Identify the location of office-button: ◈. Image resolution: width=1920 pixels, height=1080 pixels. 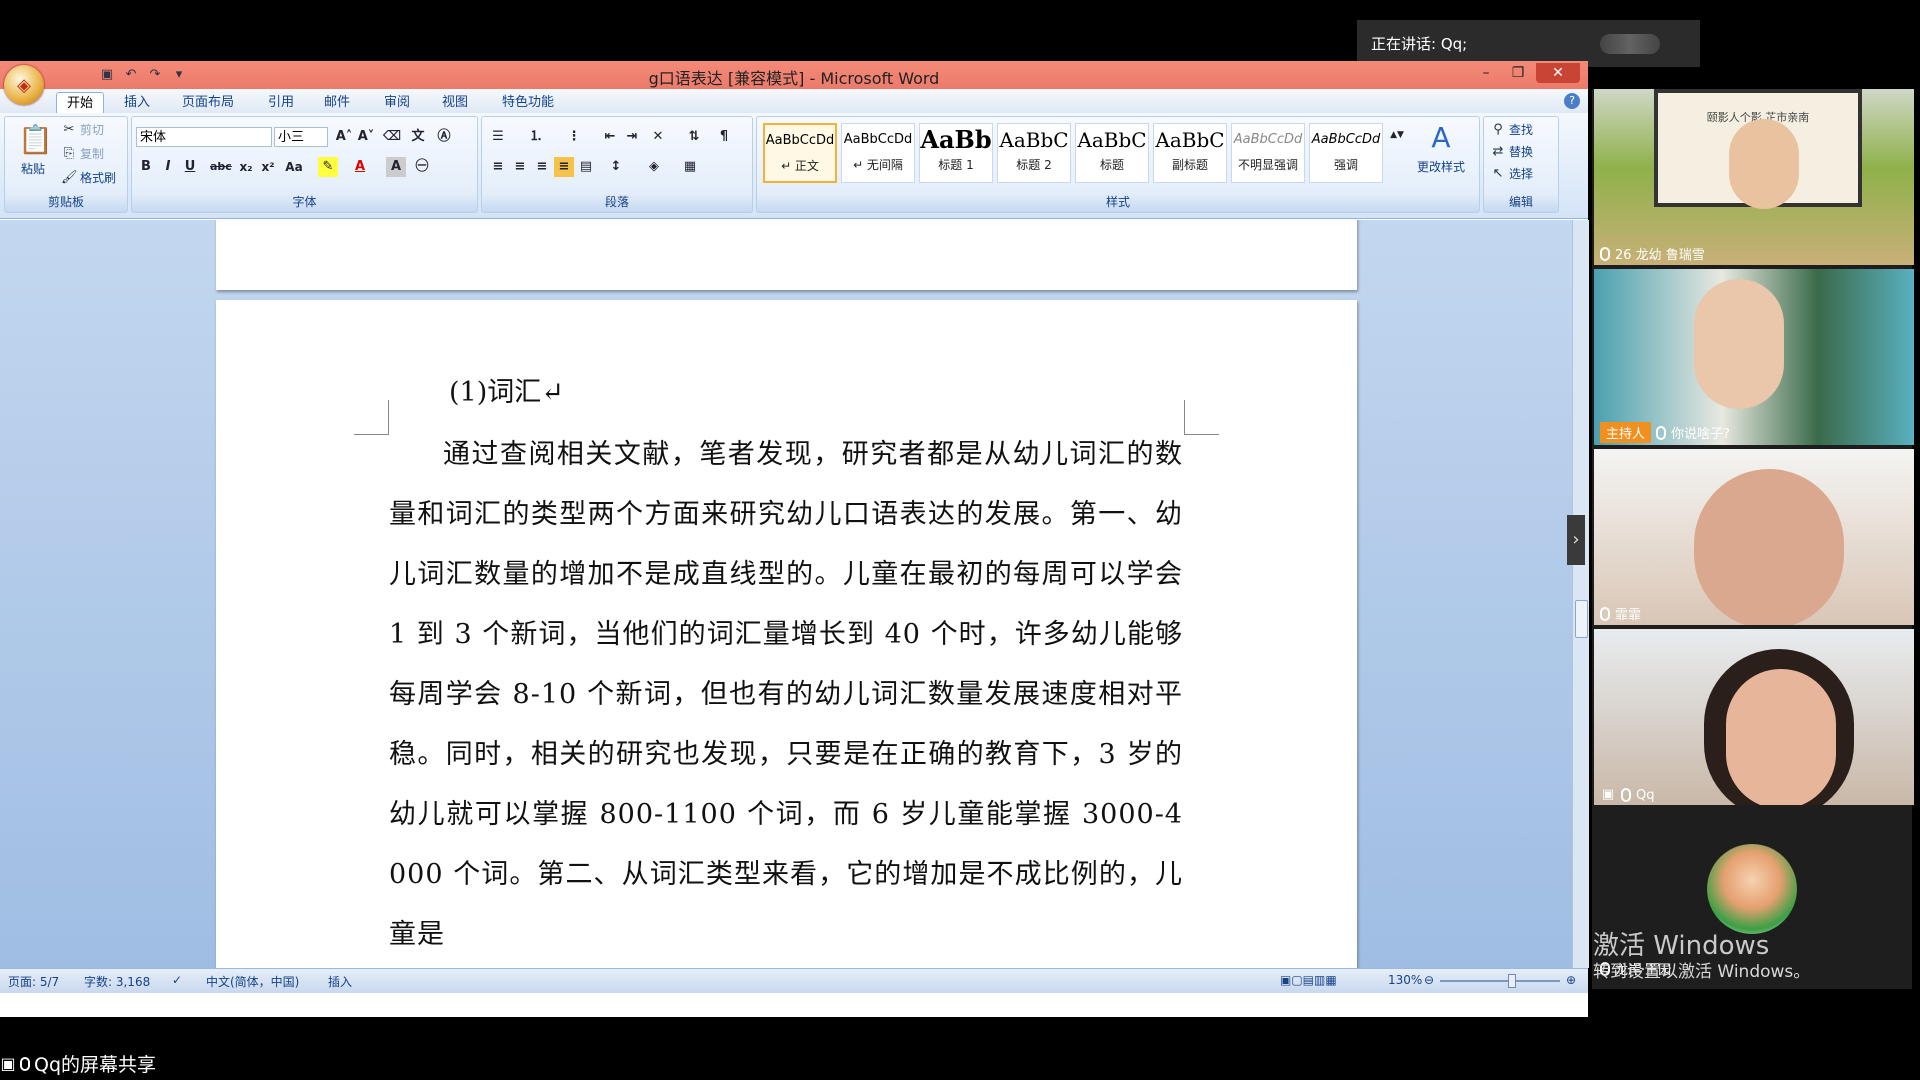
(24, 85).